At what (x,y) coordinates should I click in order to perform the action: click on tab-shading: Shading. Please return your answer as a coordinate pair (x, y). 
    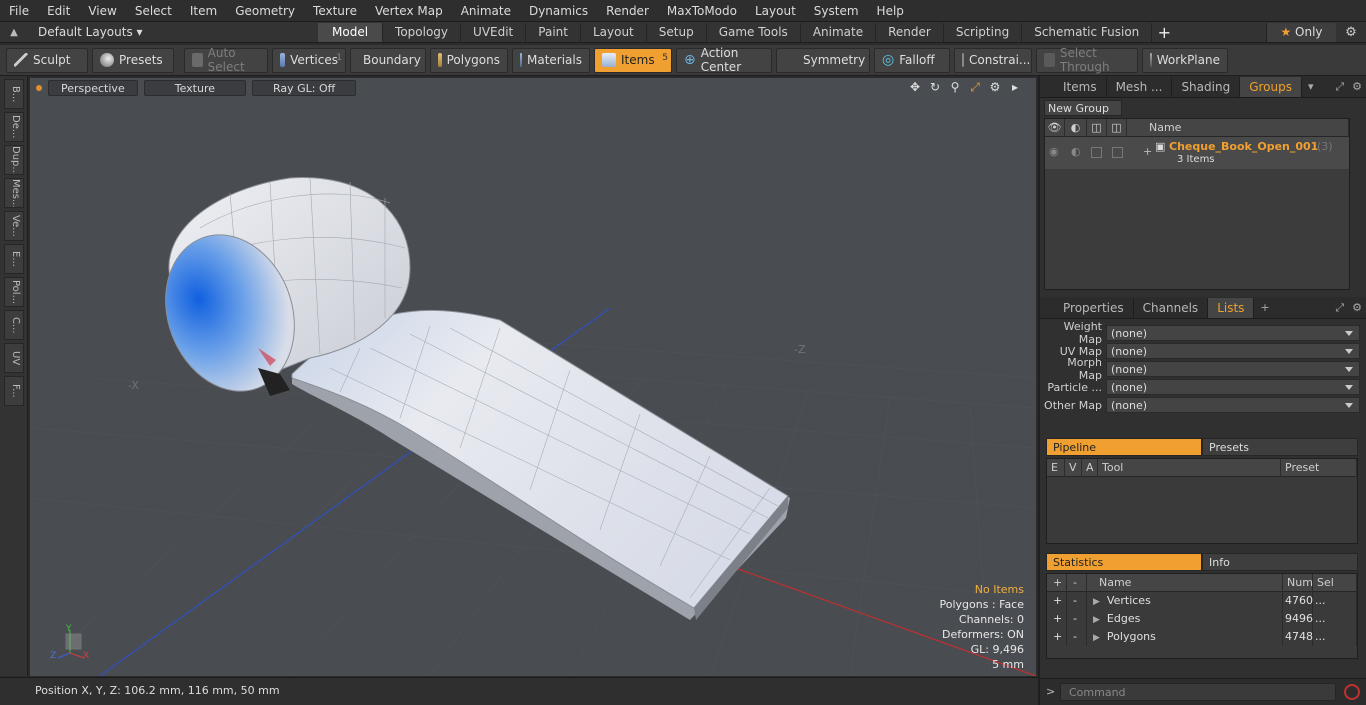
    Looking at the image, I should click on (1206, 87).